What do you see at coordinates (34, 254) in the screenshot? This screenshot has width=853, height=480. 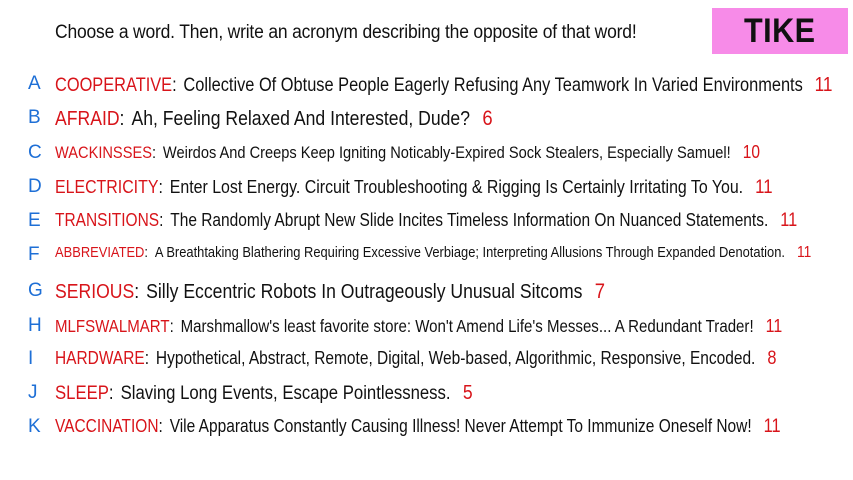 I see `entry-letter: F` at bounding box center [34, 254].